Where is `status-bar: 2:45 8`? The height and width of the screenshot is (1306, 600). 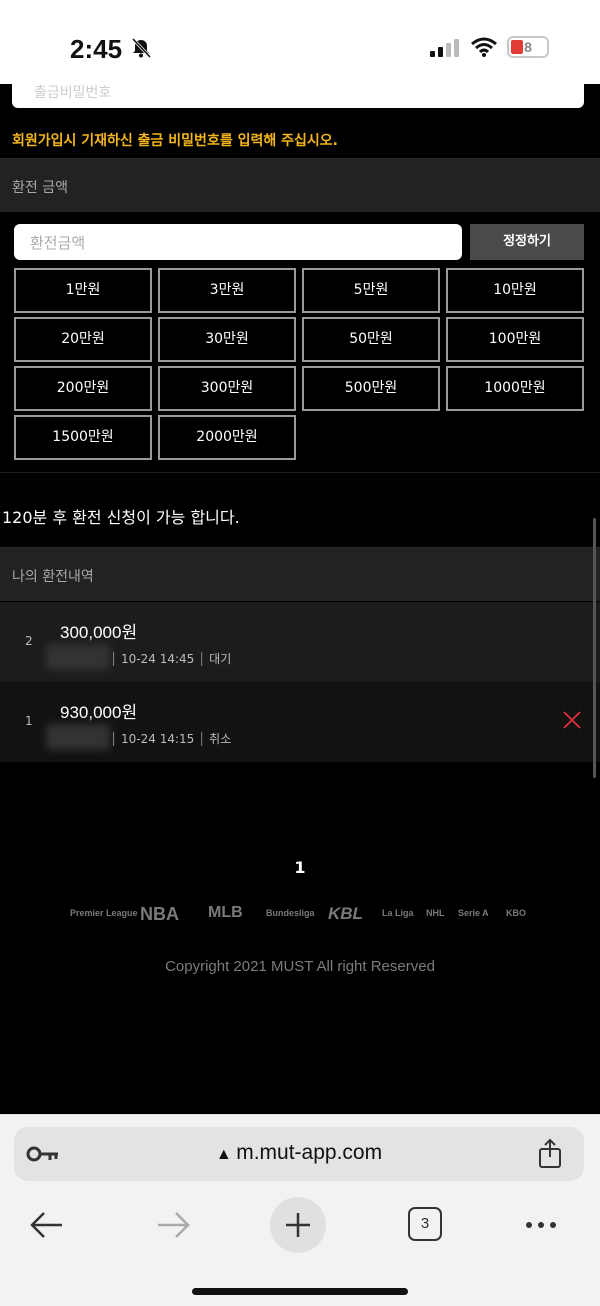
status-bar: 2:45 8 is located at coordinates (300, 42).